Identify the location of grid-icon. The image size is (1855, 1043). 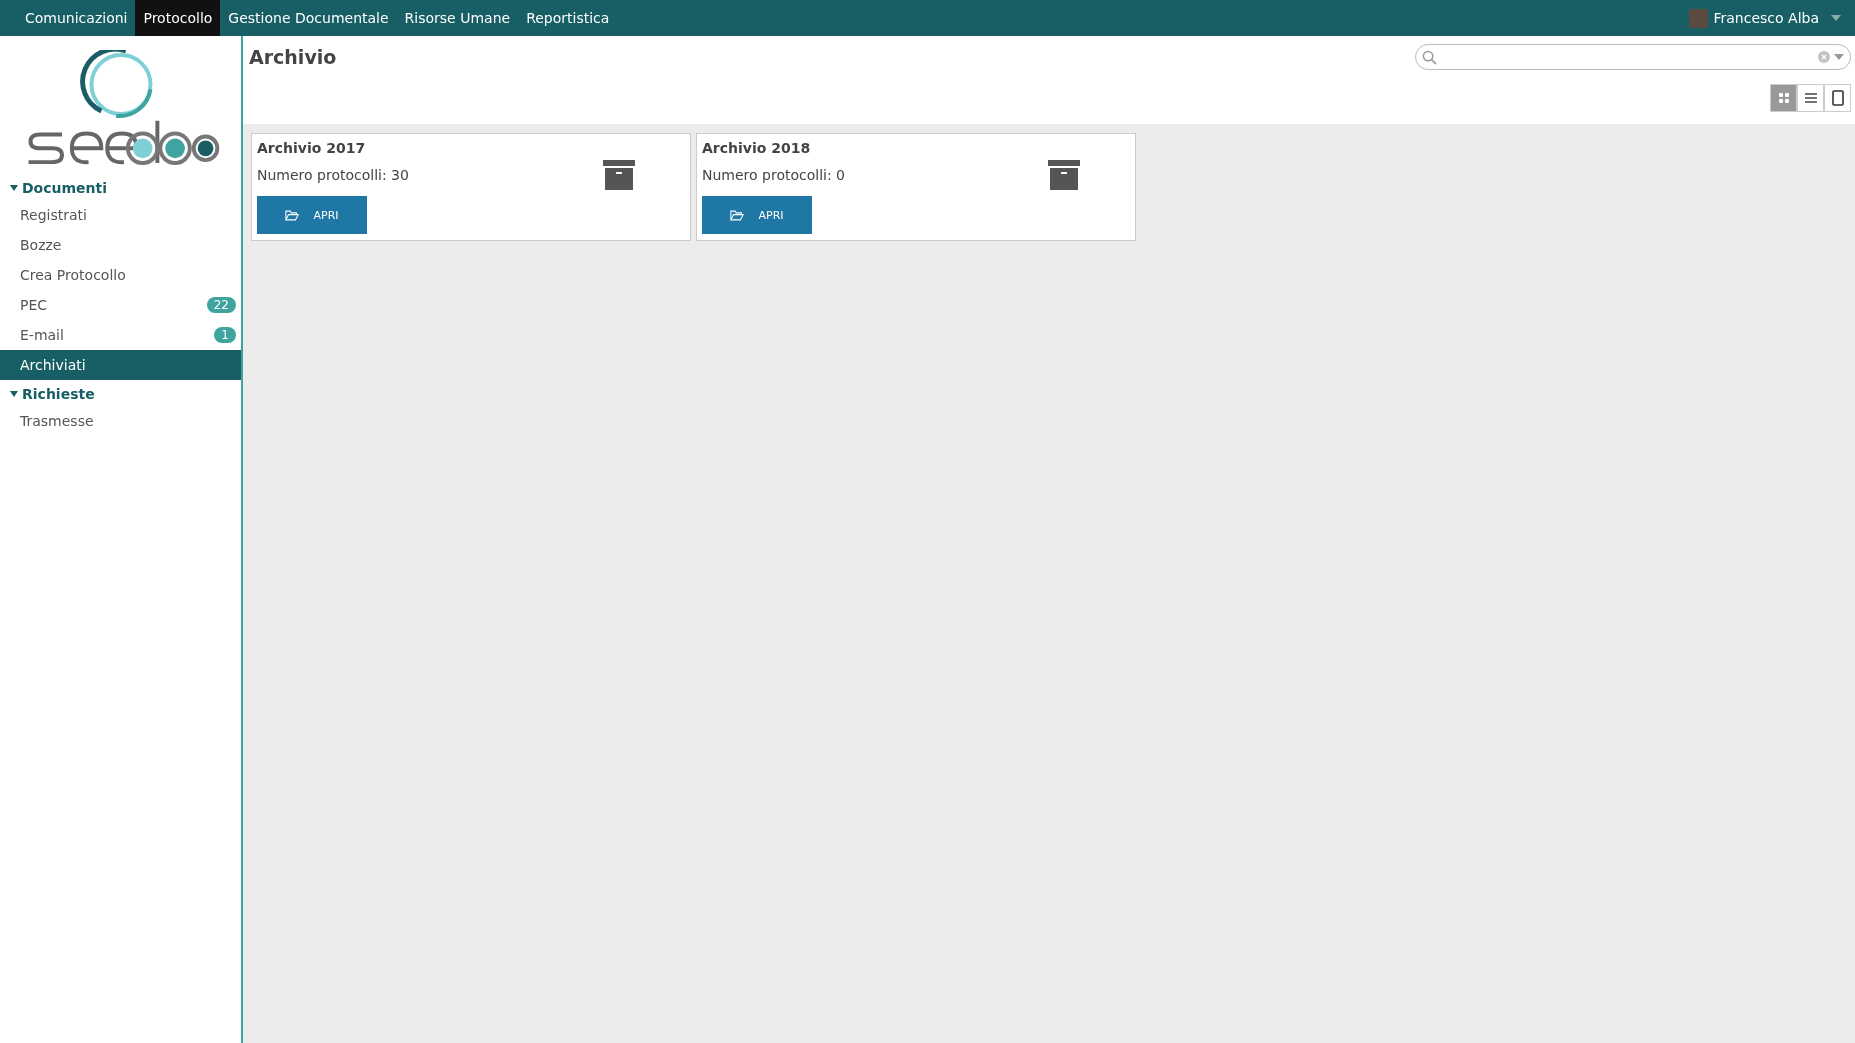
(1783, 98).